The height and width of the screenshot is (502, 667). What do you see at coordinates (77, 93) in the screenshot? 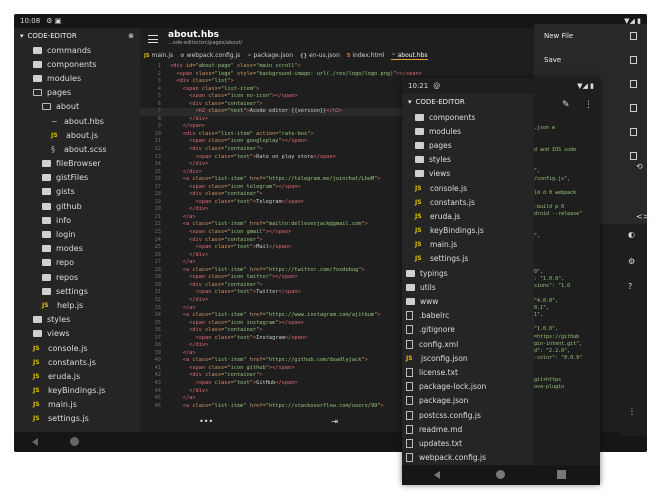
I see `tree-item: pages` at bounding box center [77, 93].